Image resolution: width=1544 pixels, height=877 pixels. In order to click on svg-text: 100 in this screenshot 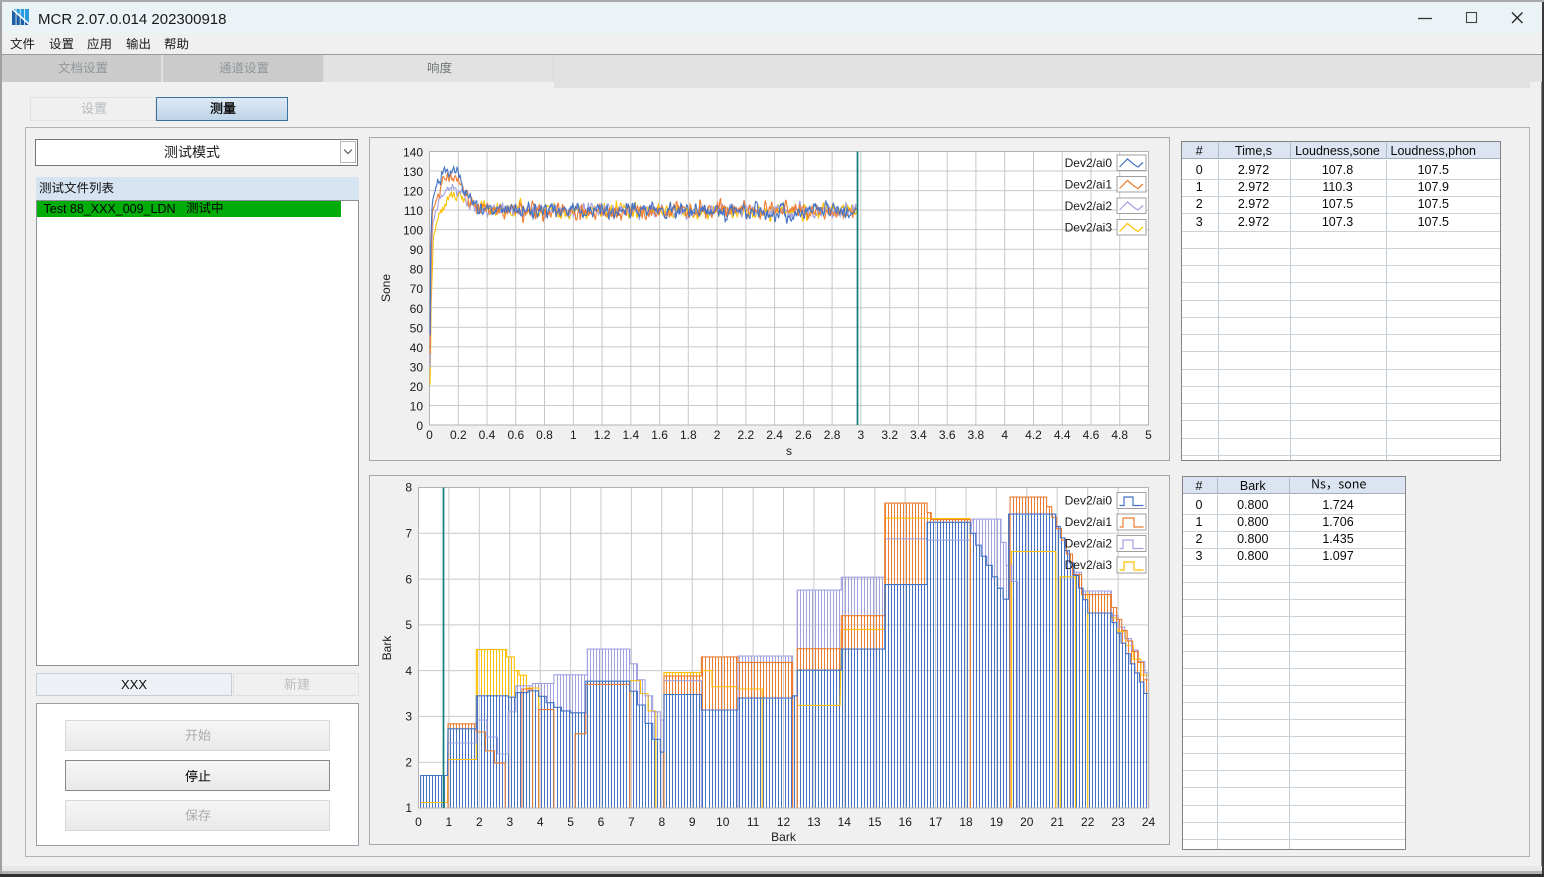, I will do `click(413, 231)`.